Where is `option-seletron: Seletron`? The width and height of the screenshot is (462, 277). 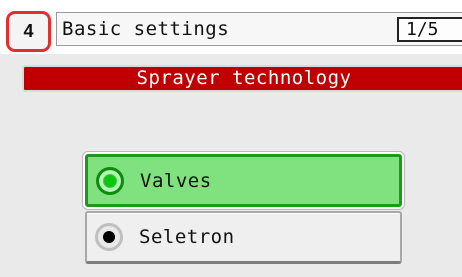 option-seletron: Seletron is located at coordinates (243, 237).